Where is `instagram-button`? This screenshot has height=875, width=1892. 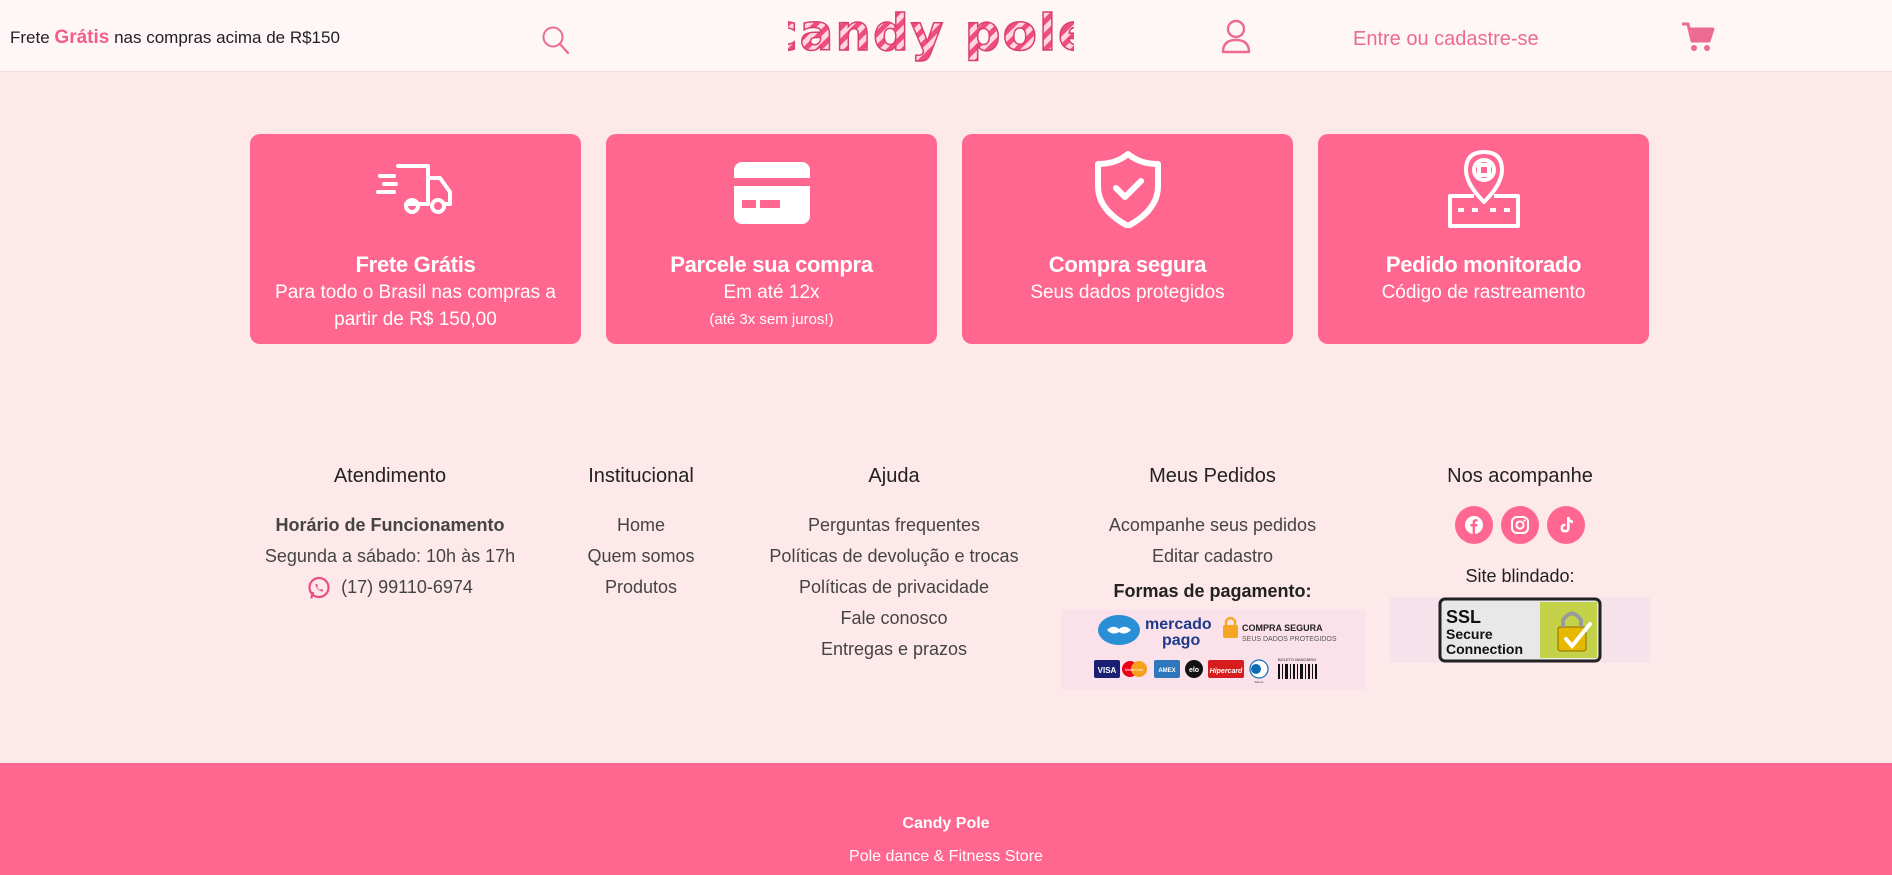 instagram-button is located at coordinates (1520, 525).